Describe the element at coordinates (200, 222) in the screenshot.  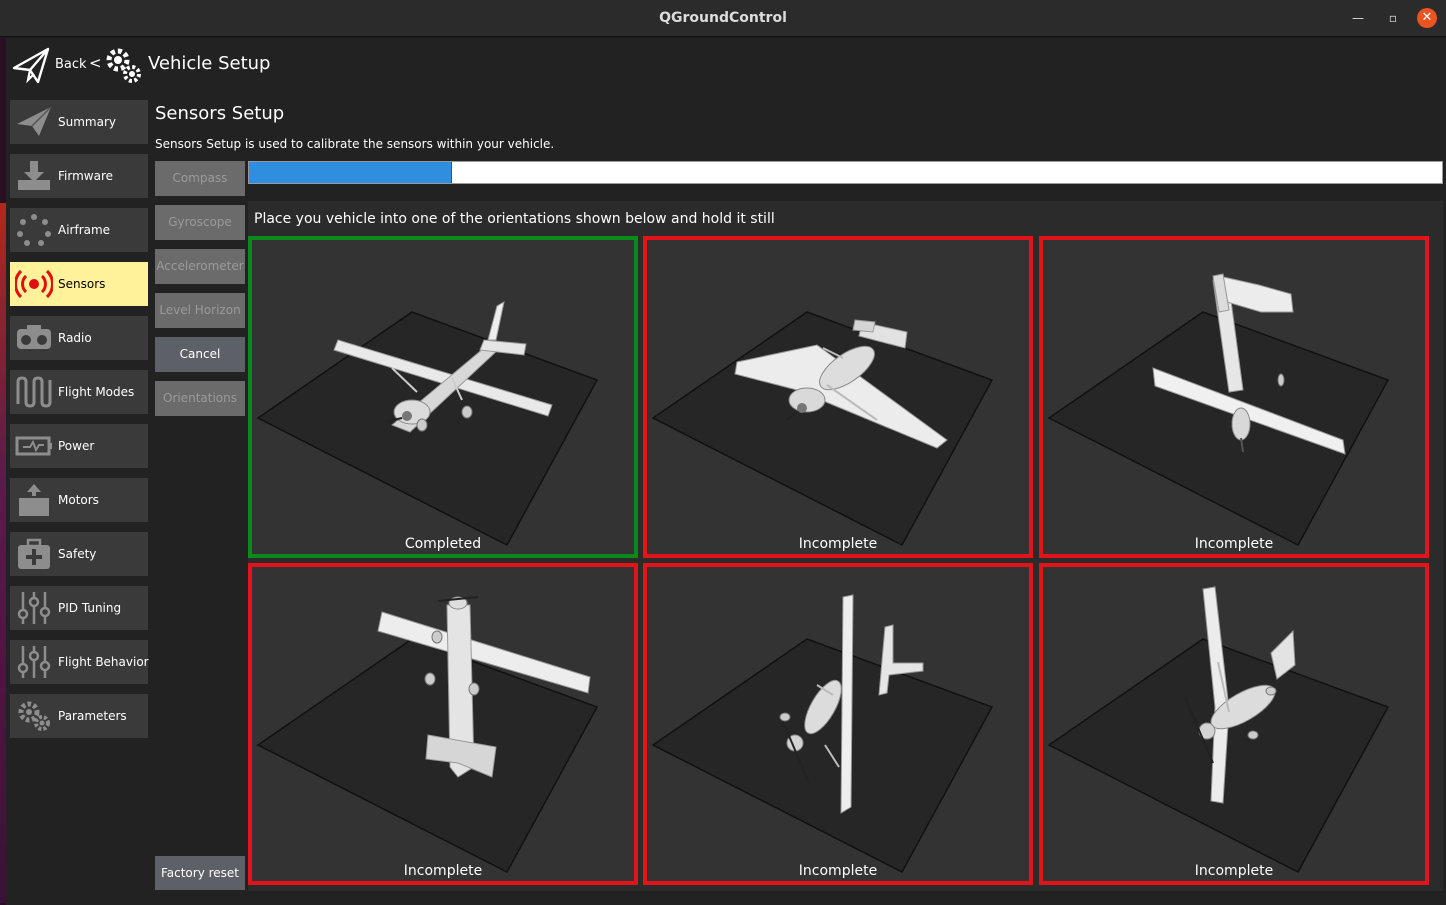
I see `gyroscope-button: Gyroscope` at that location.